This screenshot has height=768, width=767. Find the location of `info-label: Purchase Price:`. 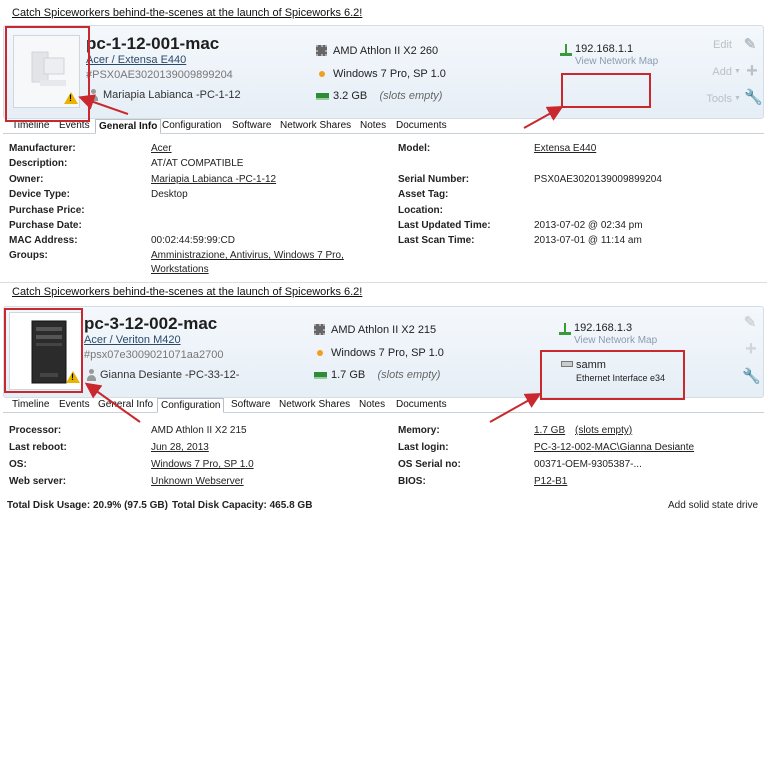

info-label: Purchase Price: is located at coordinates (47, 210).